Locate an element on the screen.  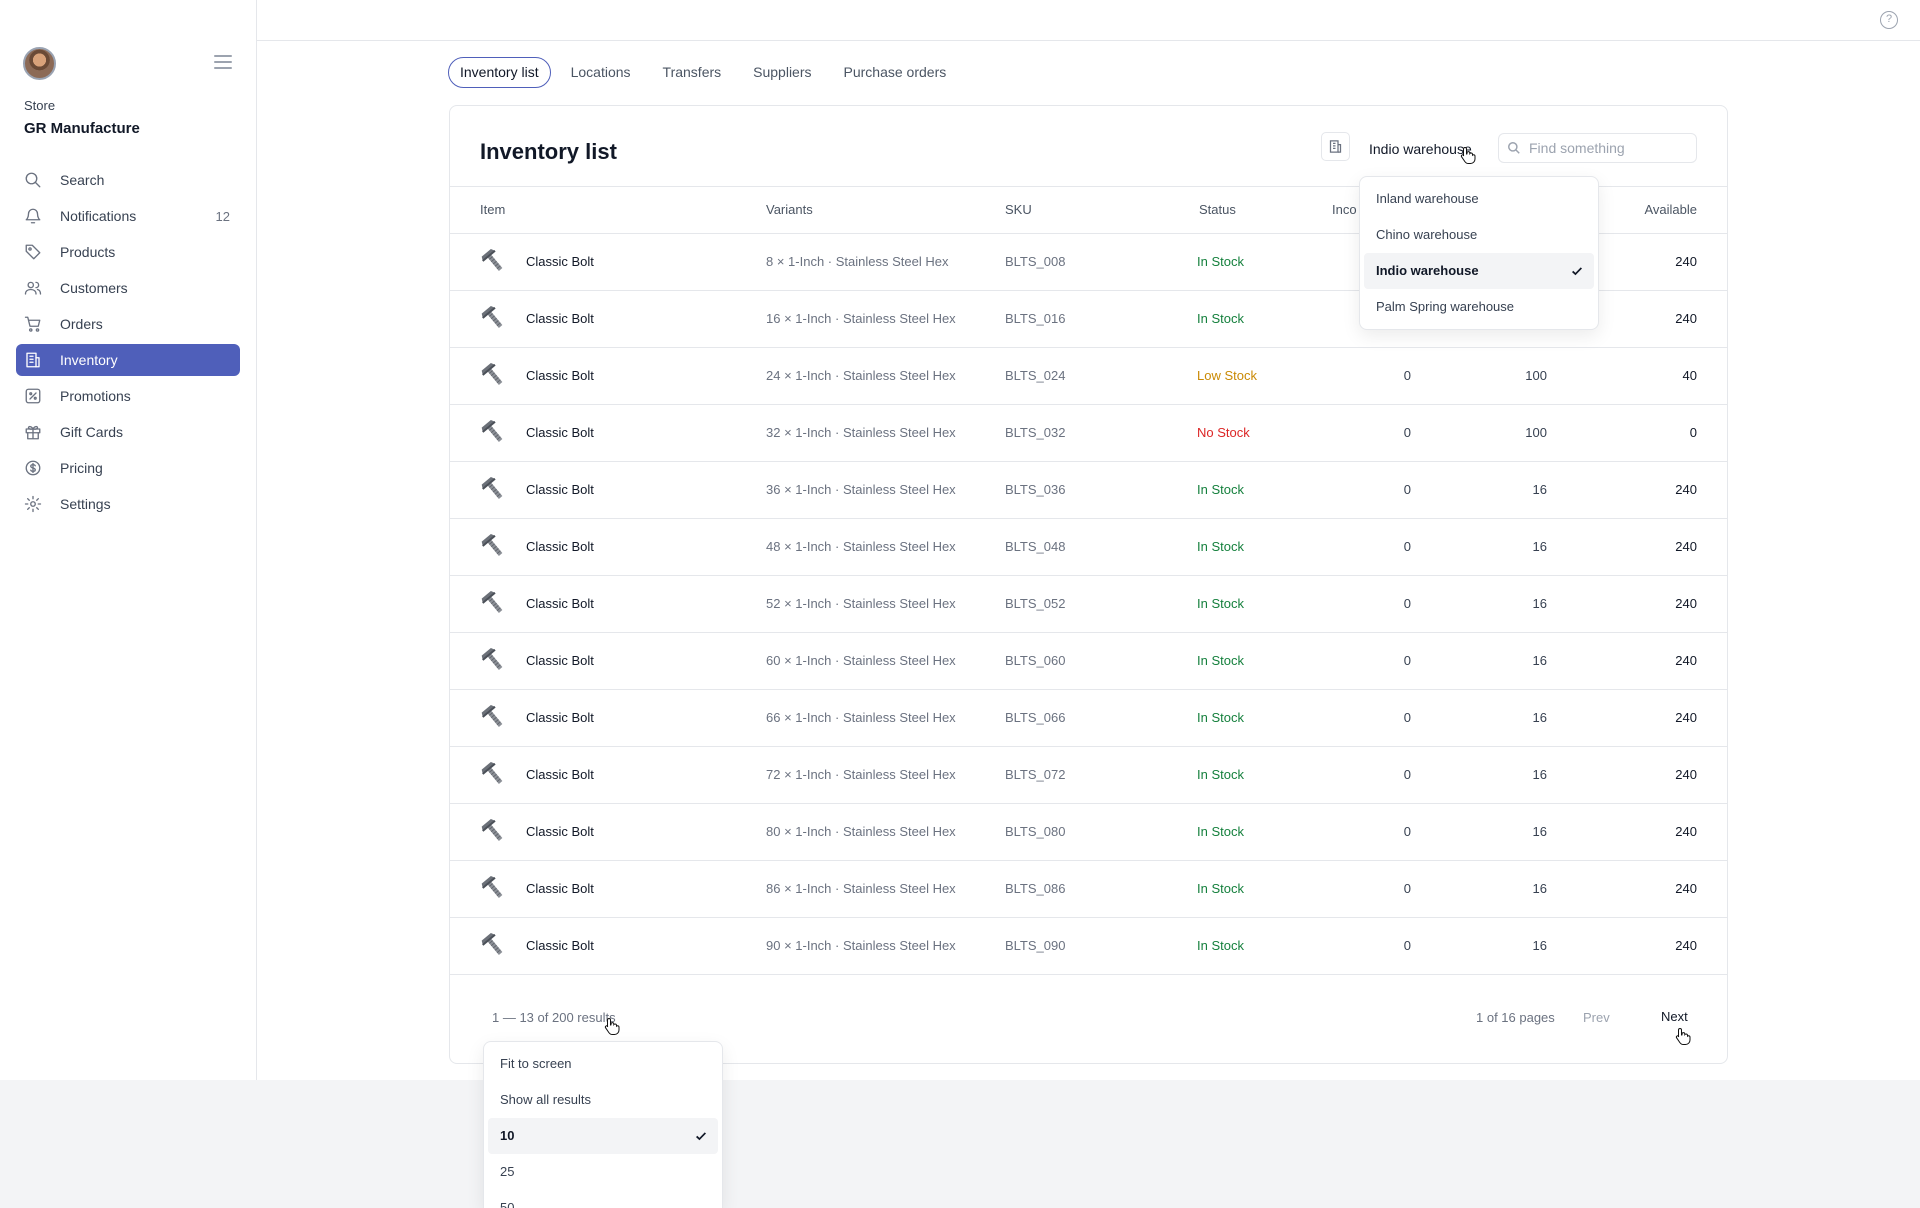
search-input is located at coordinates (1609, 148).